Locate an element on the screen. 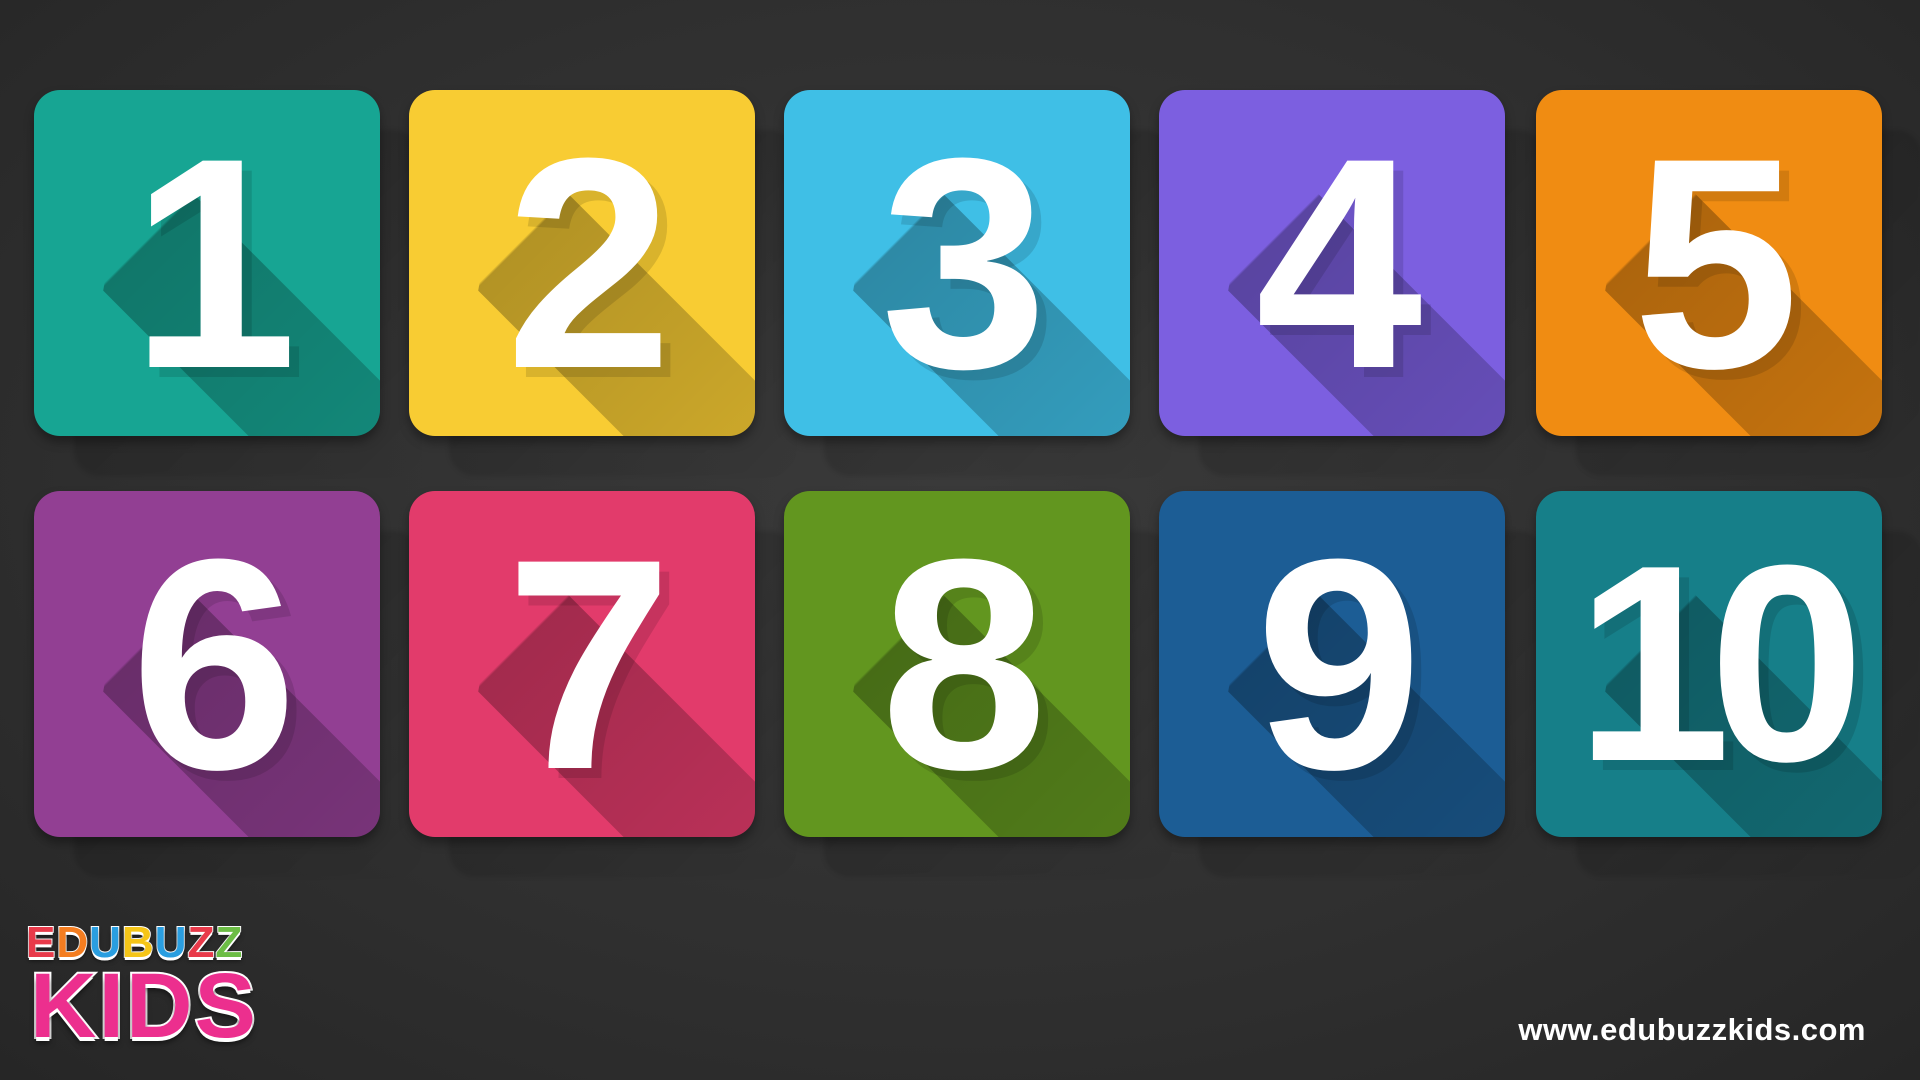  number-tile-4: 4 is located at coordinates (1332, 263).